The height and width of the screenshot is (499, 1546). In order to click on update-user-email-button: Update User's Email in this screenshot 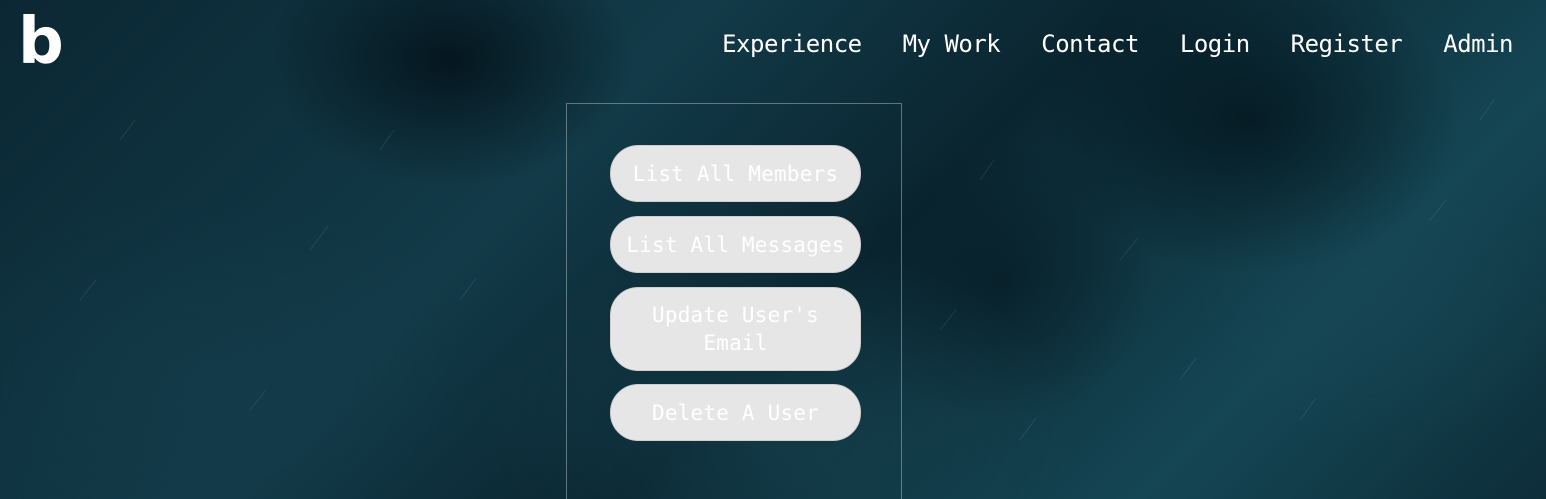, I will do `click(735, 329)`.